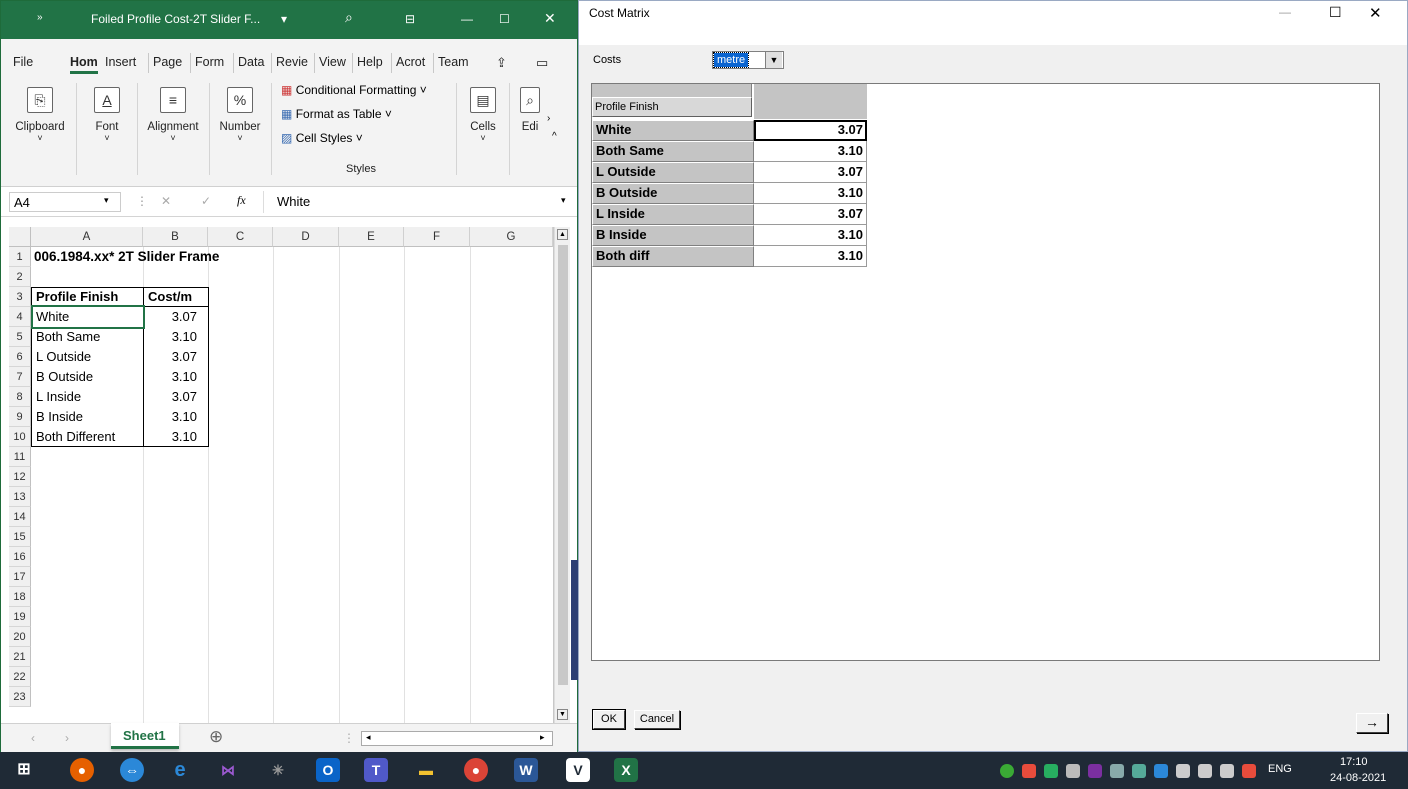 Image resolution: width=1408 pixels, height=789 pixels. What do you see at coordinates (336, 114) in the screenshot?
I see `format-as-table-button: ▦ Format as Table ˅` at bounding box center [336, 114].